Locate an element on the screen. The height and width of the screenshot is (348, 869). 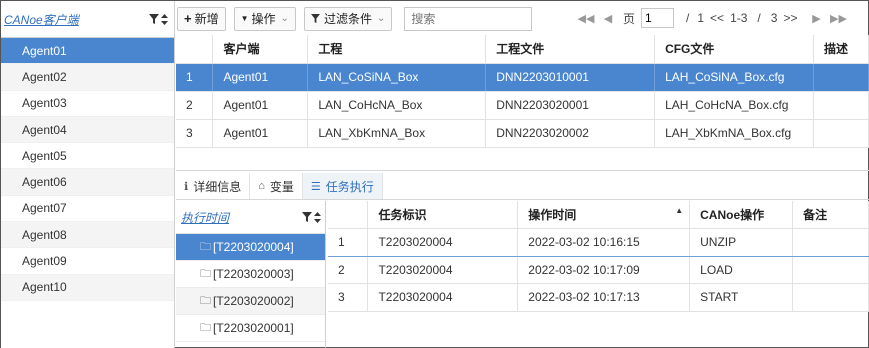
tab-label: 任务执行 is located at coordinates (349, 186).